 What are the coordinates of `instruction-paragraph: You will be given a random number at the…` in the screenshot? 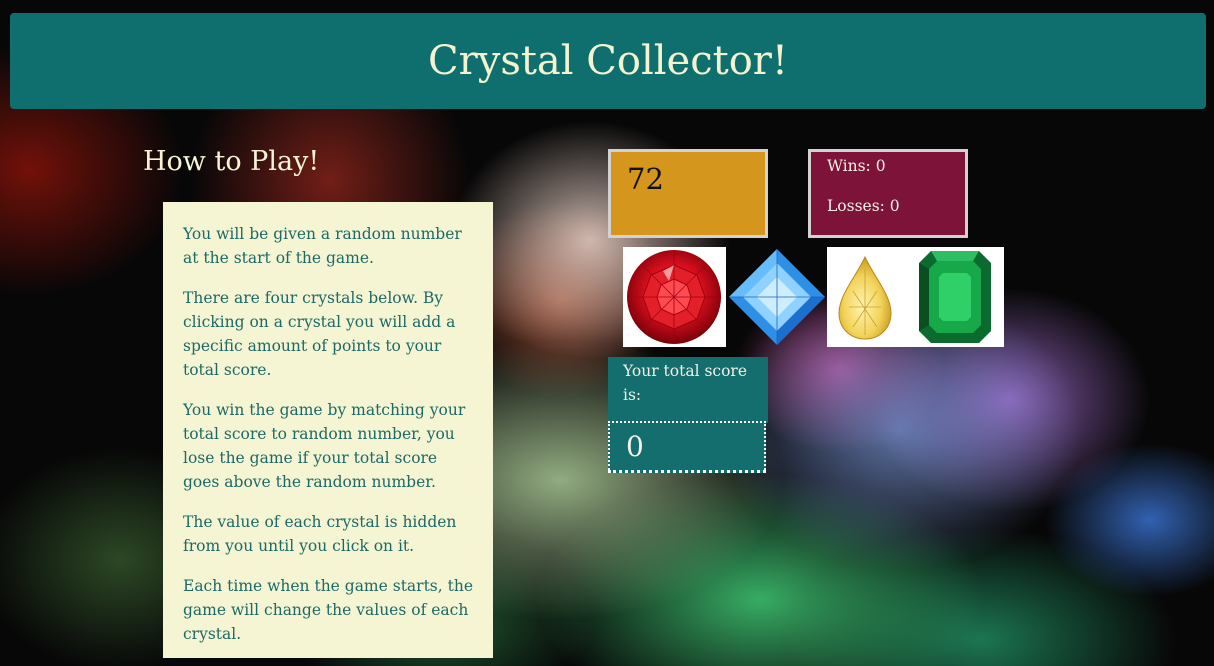 It's located at (322, 246).